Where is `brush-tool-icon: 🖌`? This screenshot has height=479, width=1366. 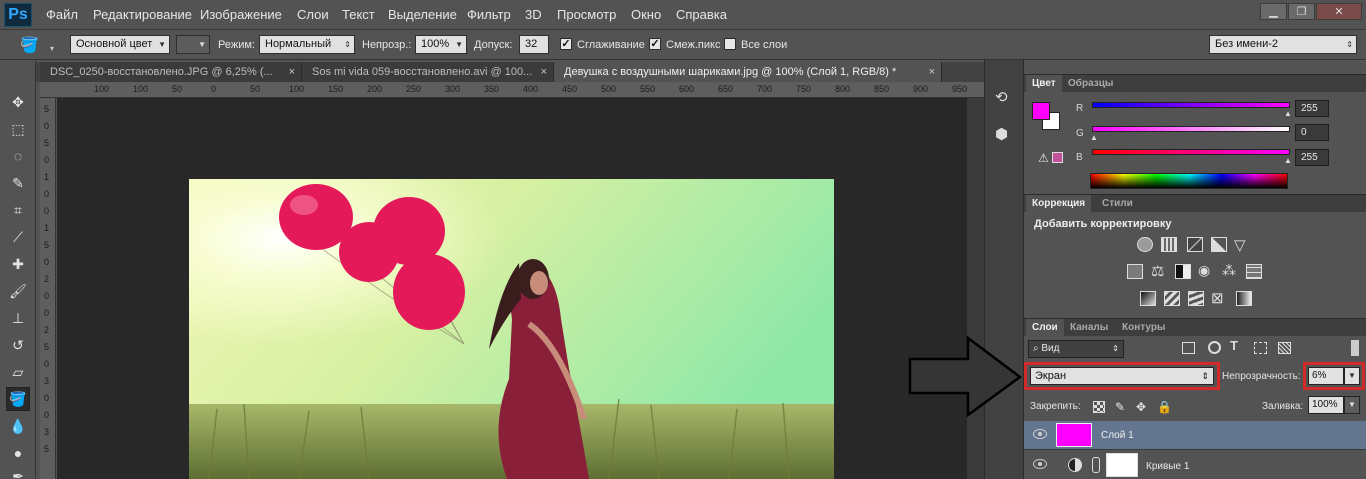
brush-tool-icon: 🖌 is located at coordinates (18, 291).